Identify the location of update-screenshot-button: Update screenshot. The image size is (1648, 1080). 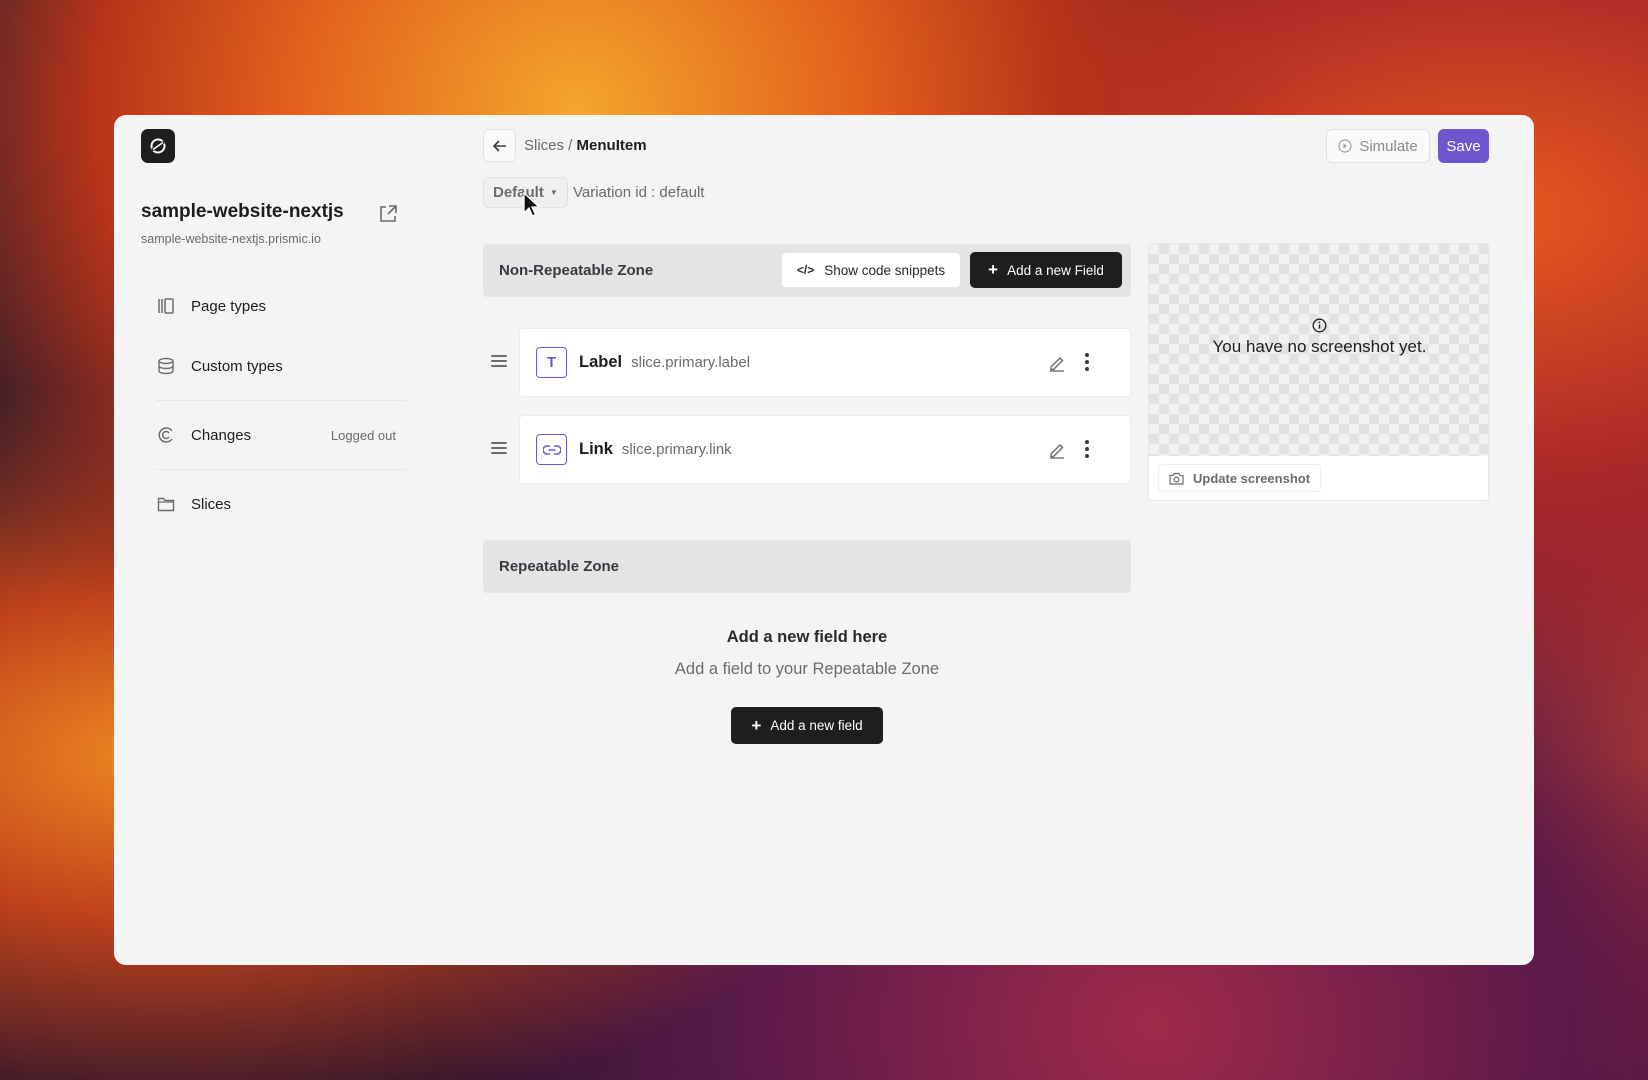
(1240, 478).